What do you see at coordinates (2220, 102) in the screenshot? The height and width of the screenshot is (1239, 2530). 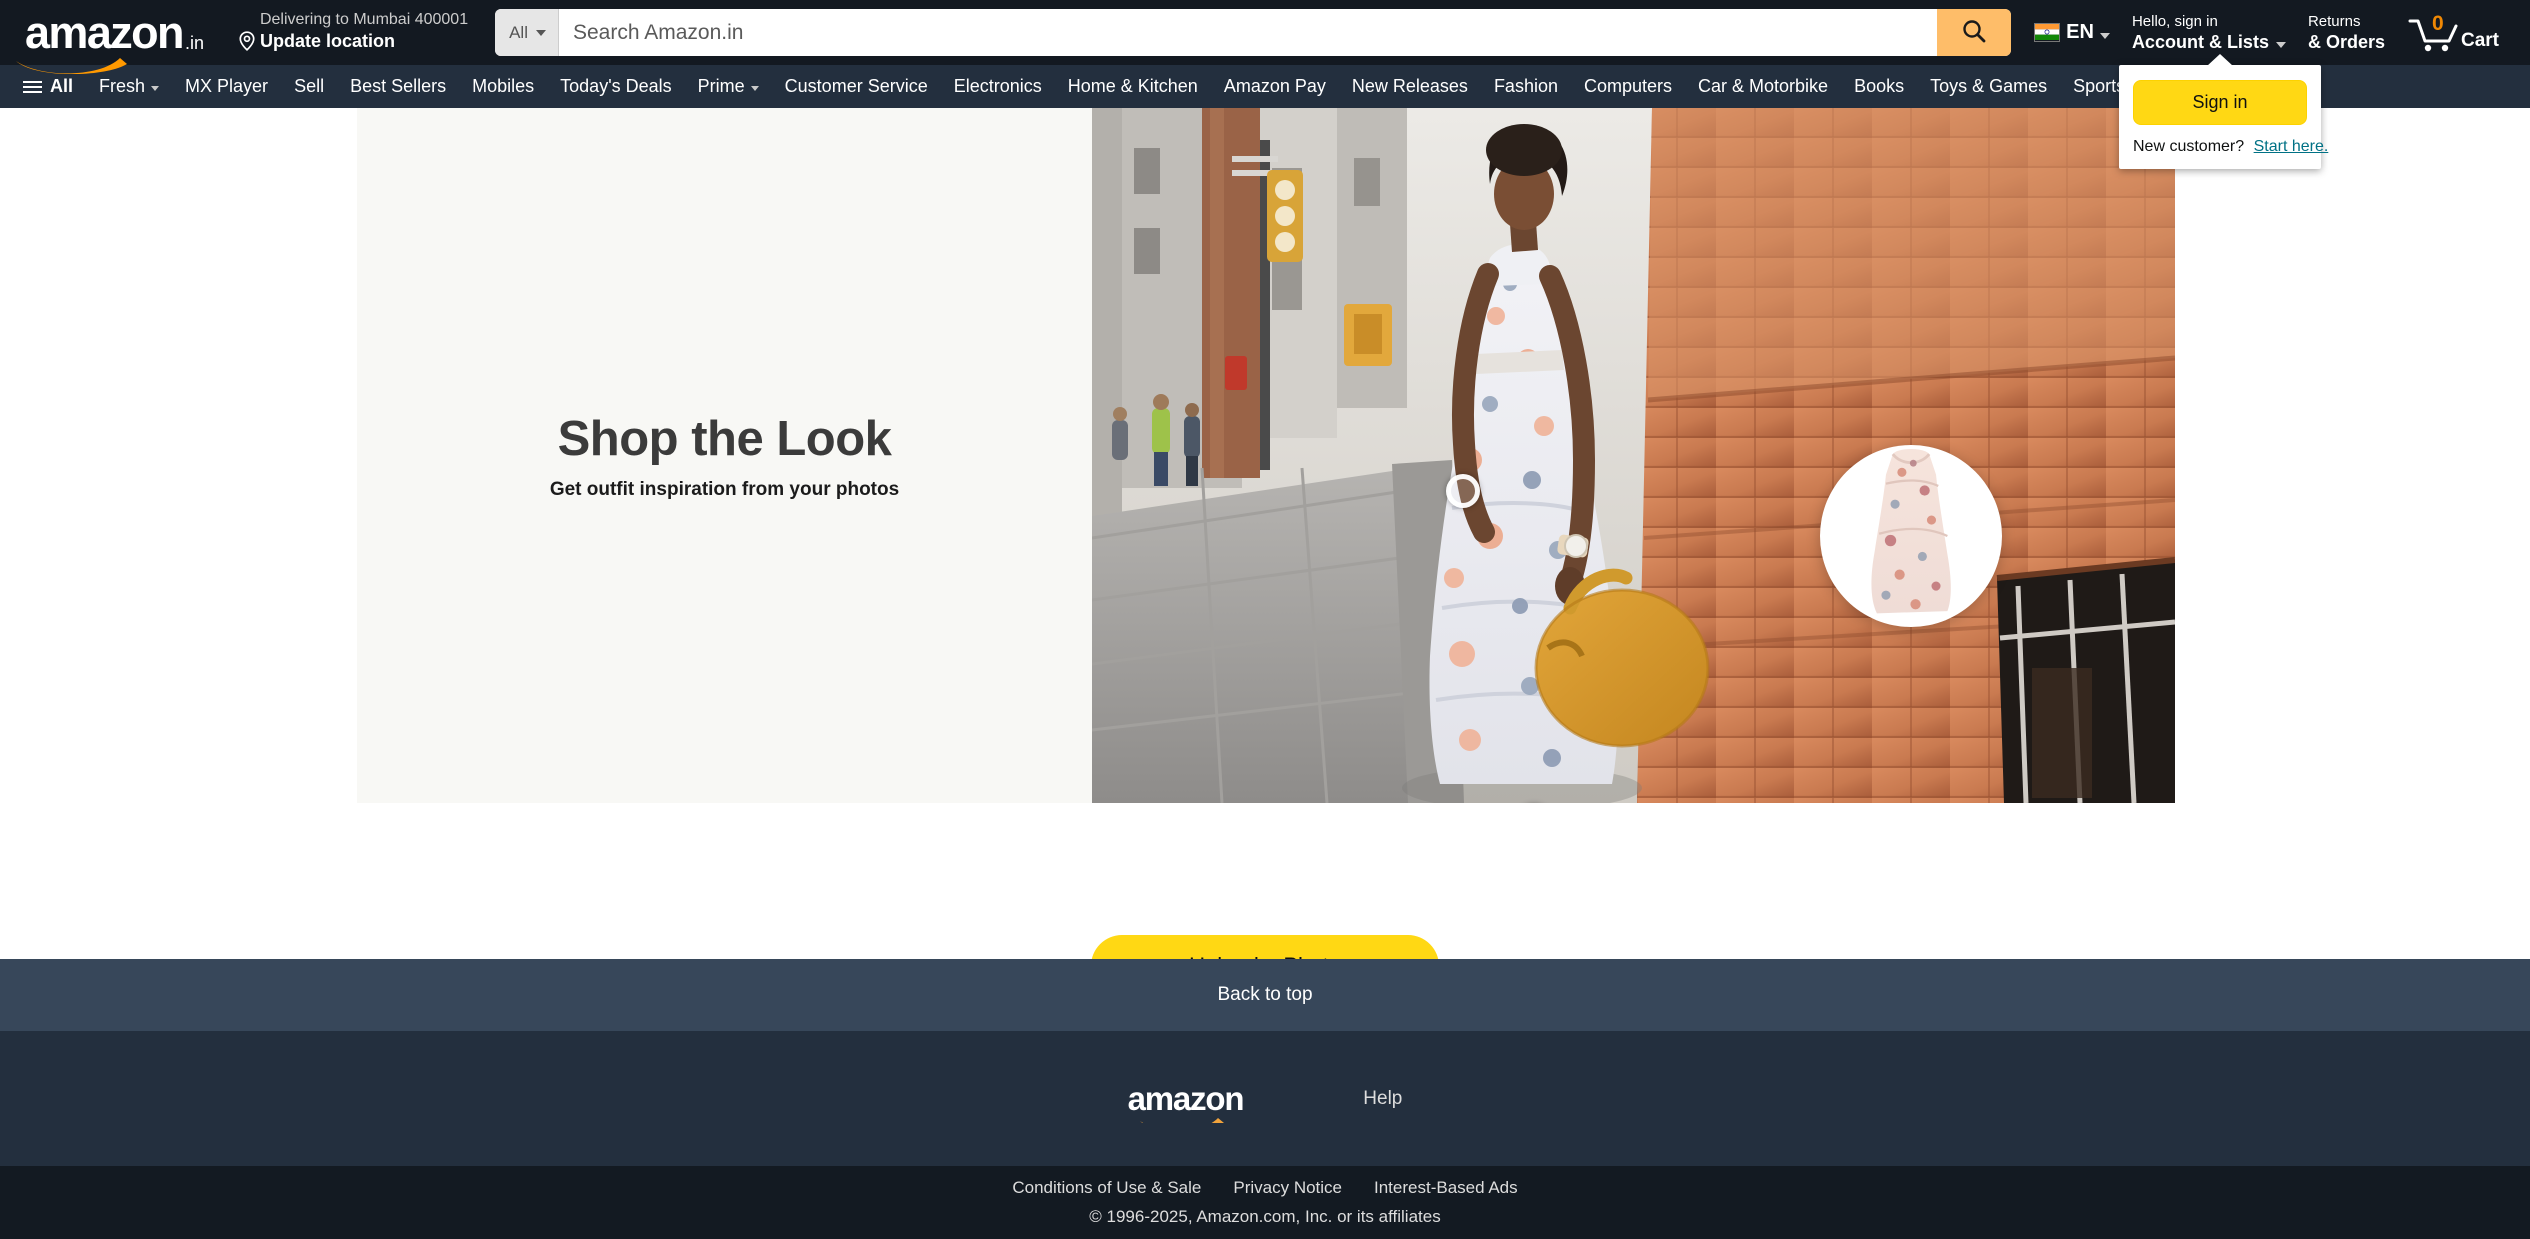 I see `sign-in-button: Sign in` at bounding box center [2220, 102].